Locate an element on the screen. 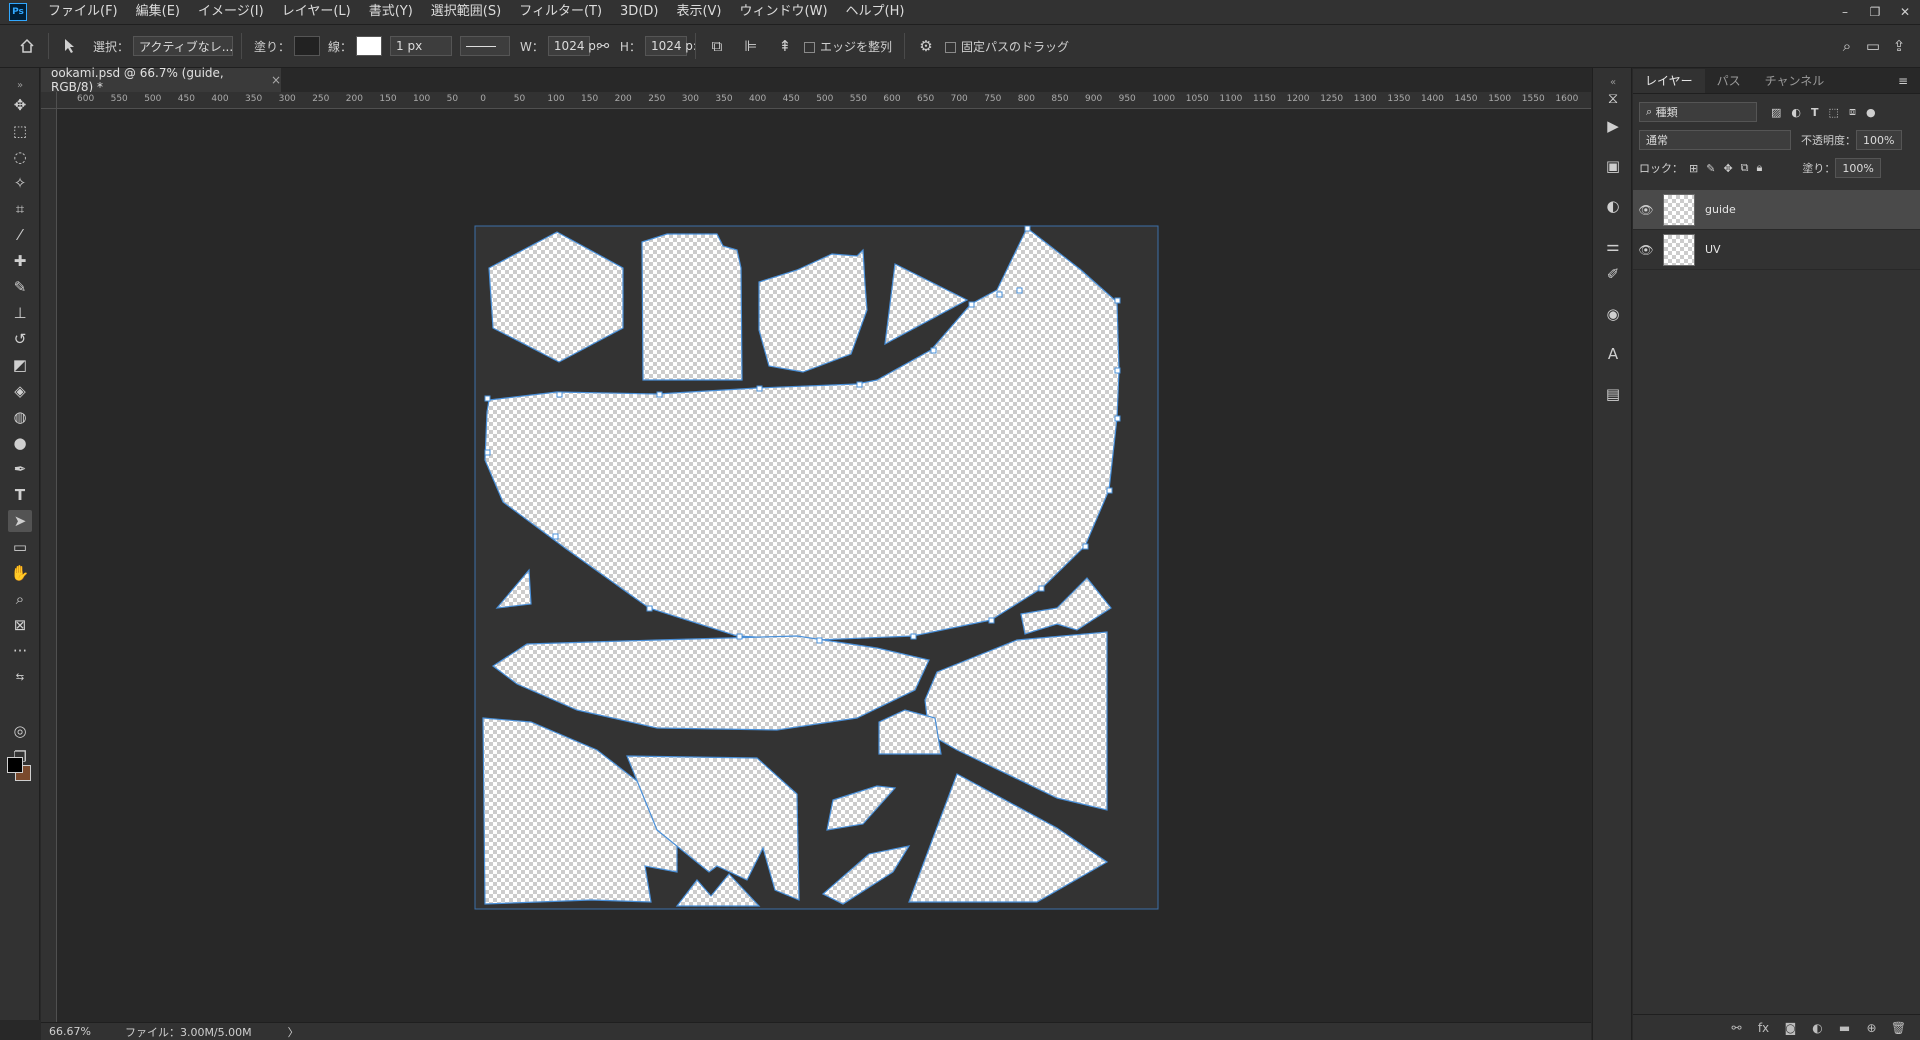 The height and width of the screenshot is (1040, 1920). delete-layer-icon: 🗑︎ is located at coordinates (1898, 1028).